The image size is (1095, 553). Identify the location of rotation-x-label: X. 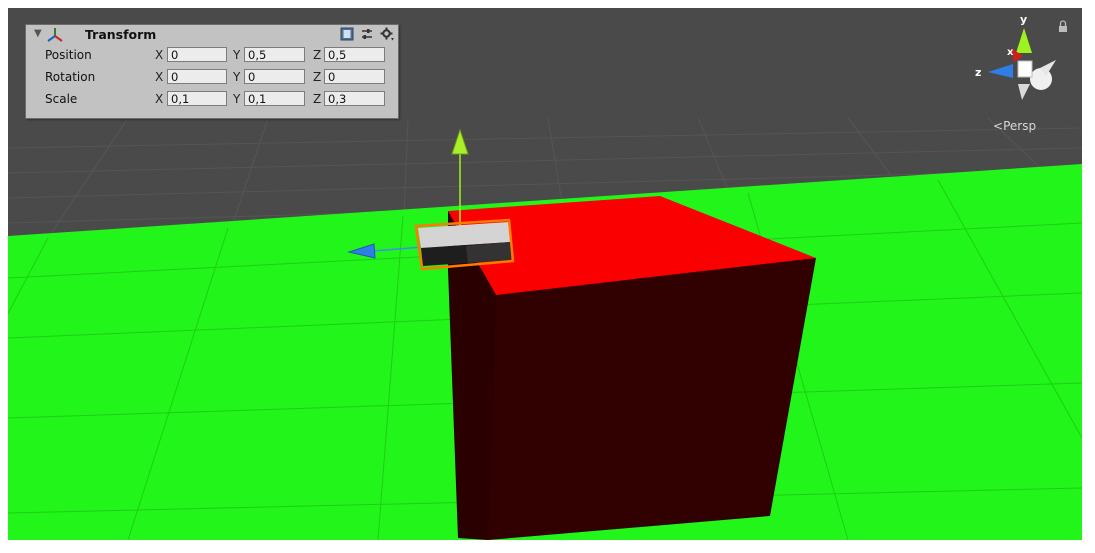
(159, 77).